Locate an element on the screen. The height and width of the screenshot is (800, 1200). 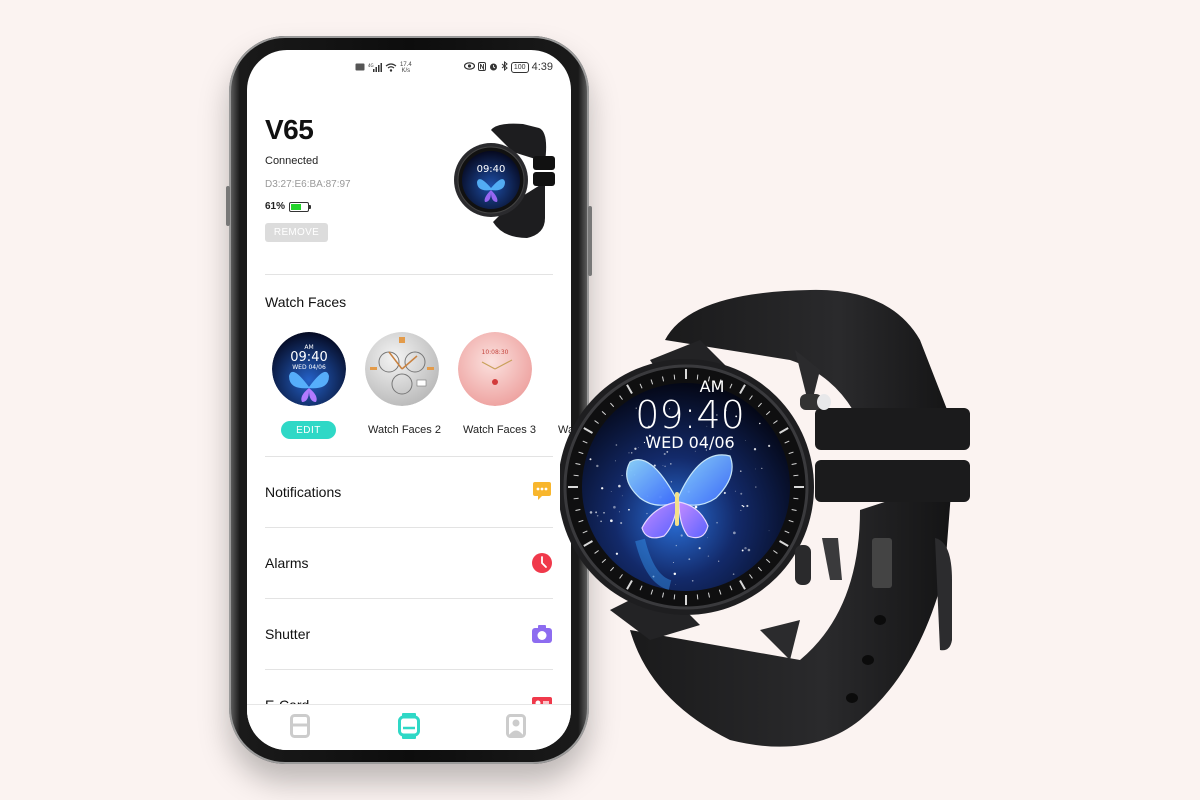
svg-text: 10:08:30 is located at coordinates (495, 352).